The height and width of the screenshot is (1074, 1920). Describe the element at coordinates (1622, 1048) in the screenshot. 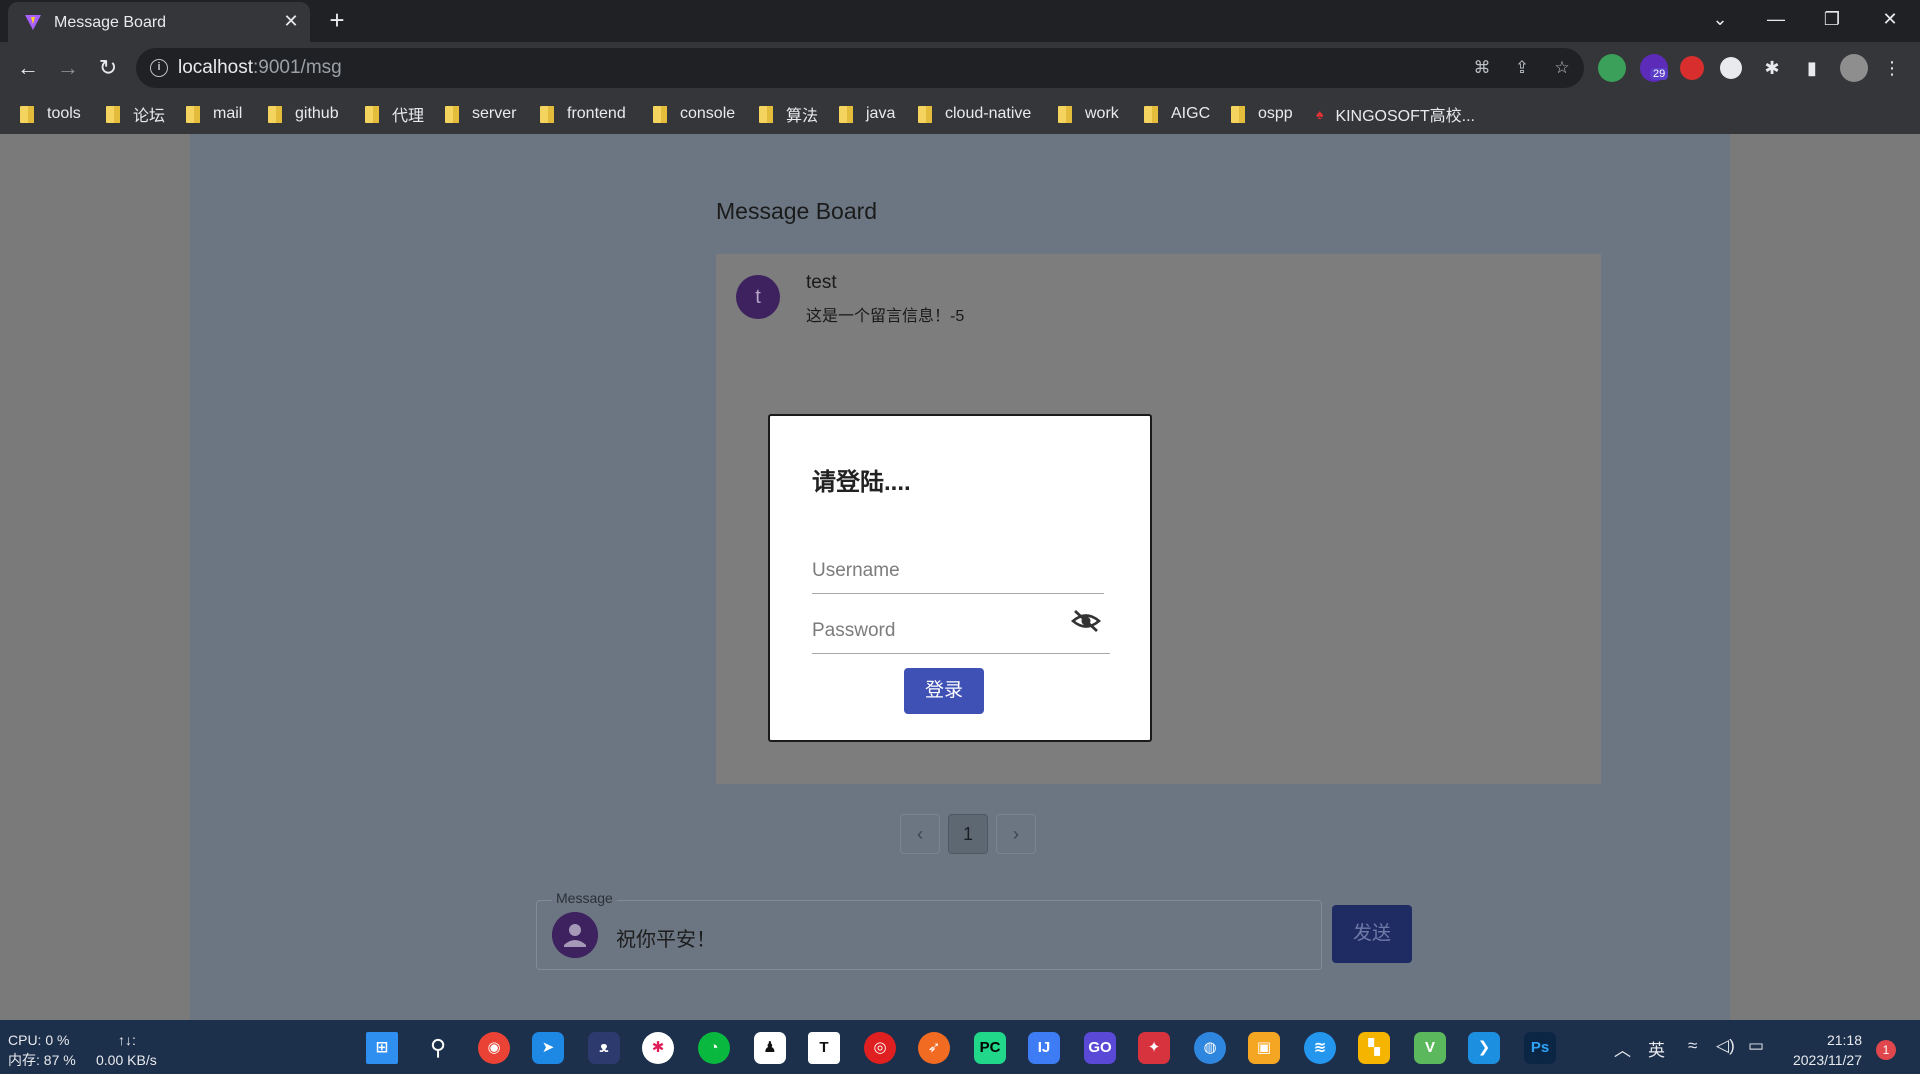

I see `tray-chevron-icon: ︿` at that location.